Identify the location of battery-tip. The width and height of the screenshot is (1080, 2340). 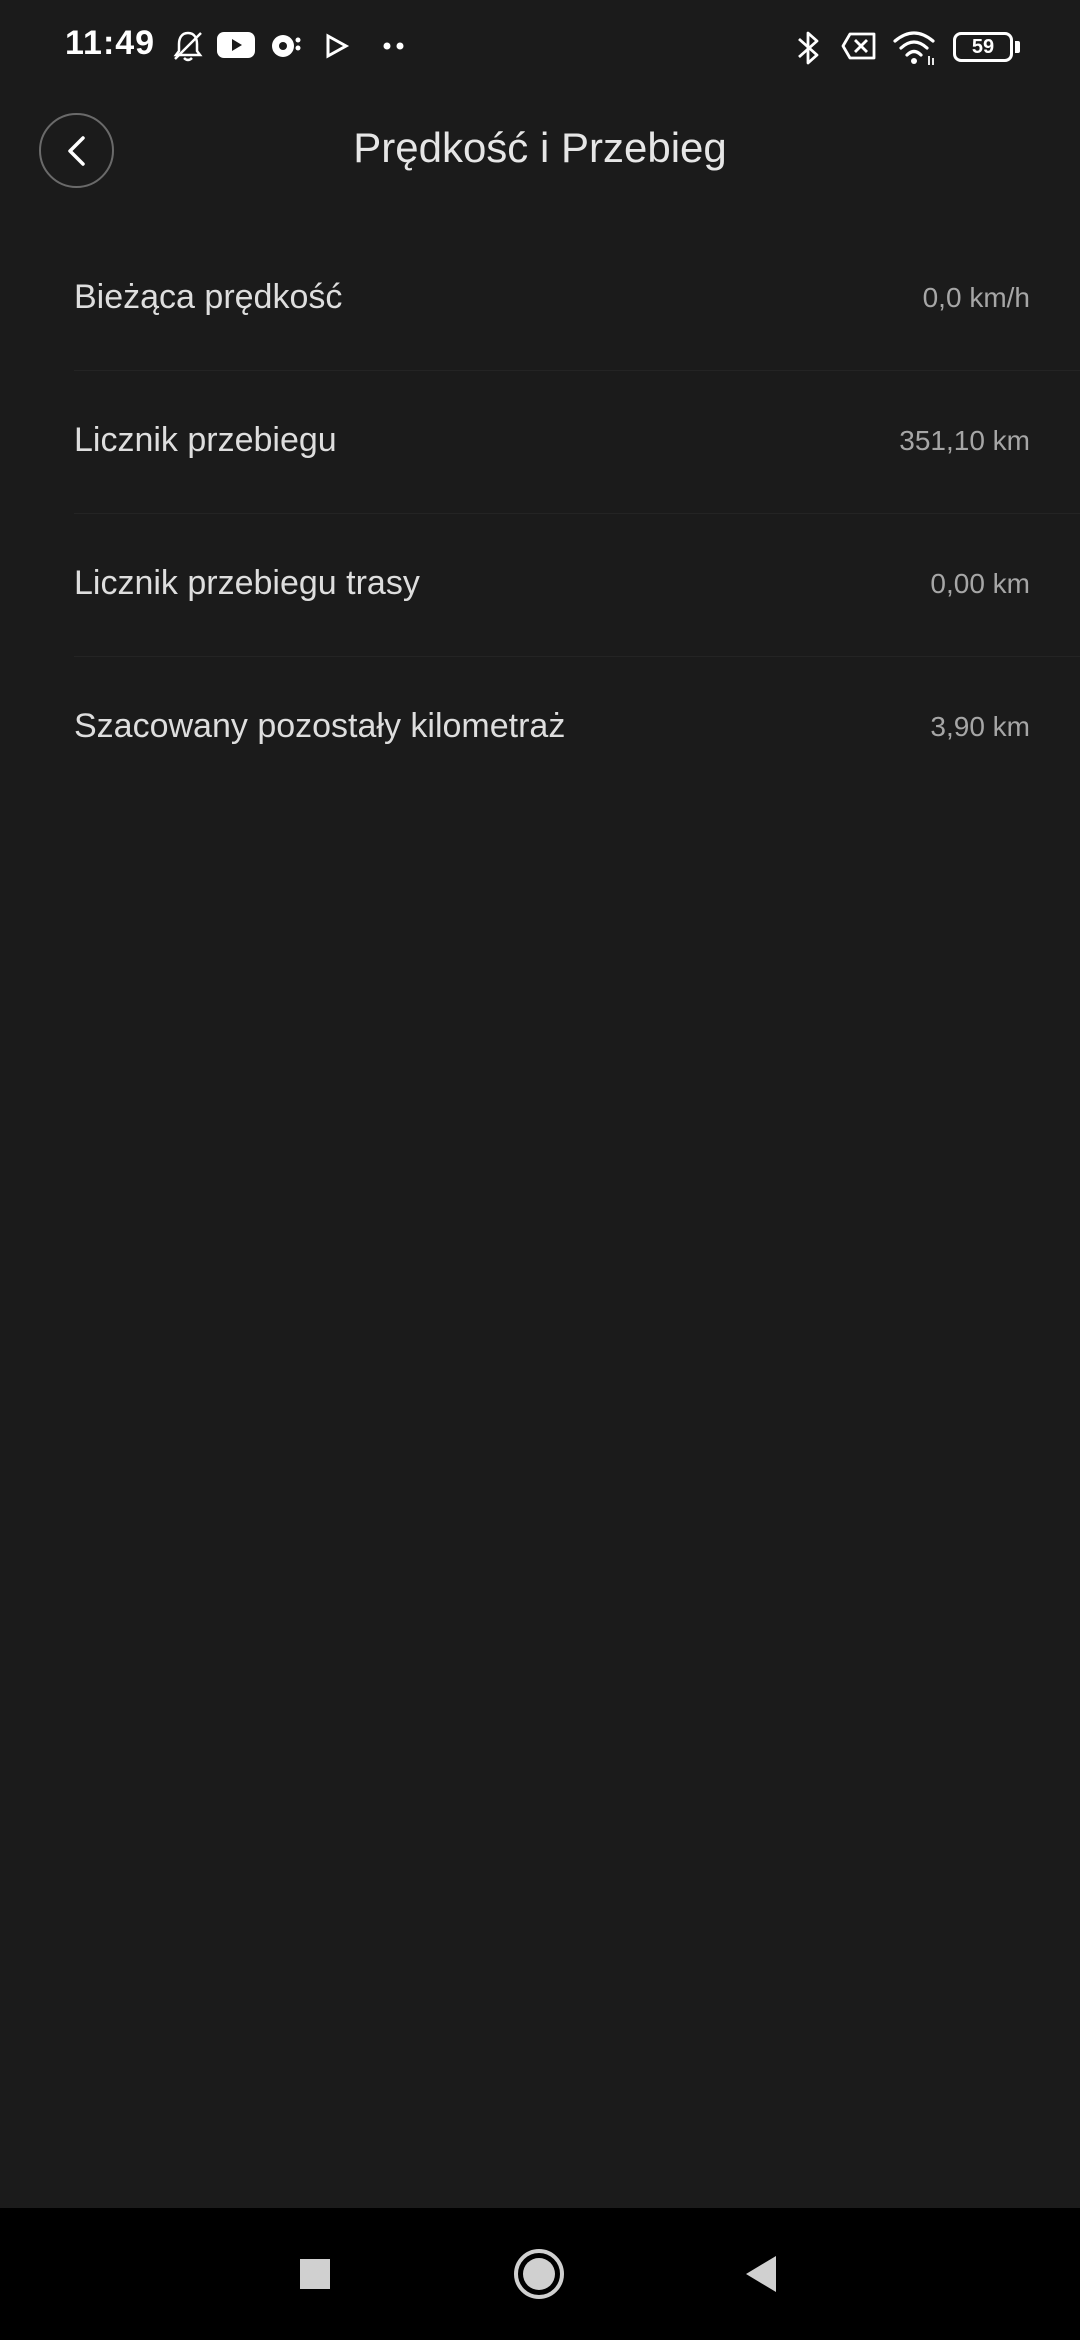
(1017, 47).